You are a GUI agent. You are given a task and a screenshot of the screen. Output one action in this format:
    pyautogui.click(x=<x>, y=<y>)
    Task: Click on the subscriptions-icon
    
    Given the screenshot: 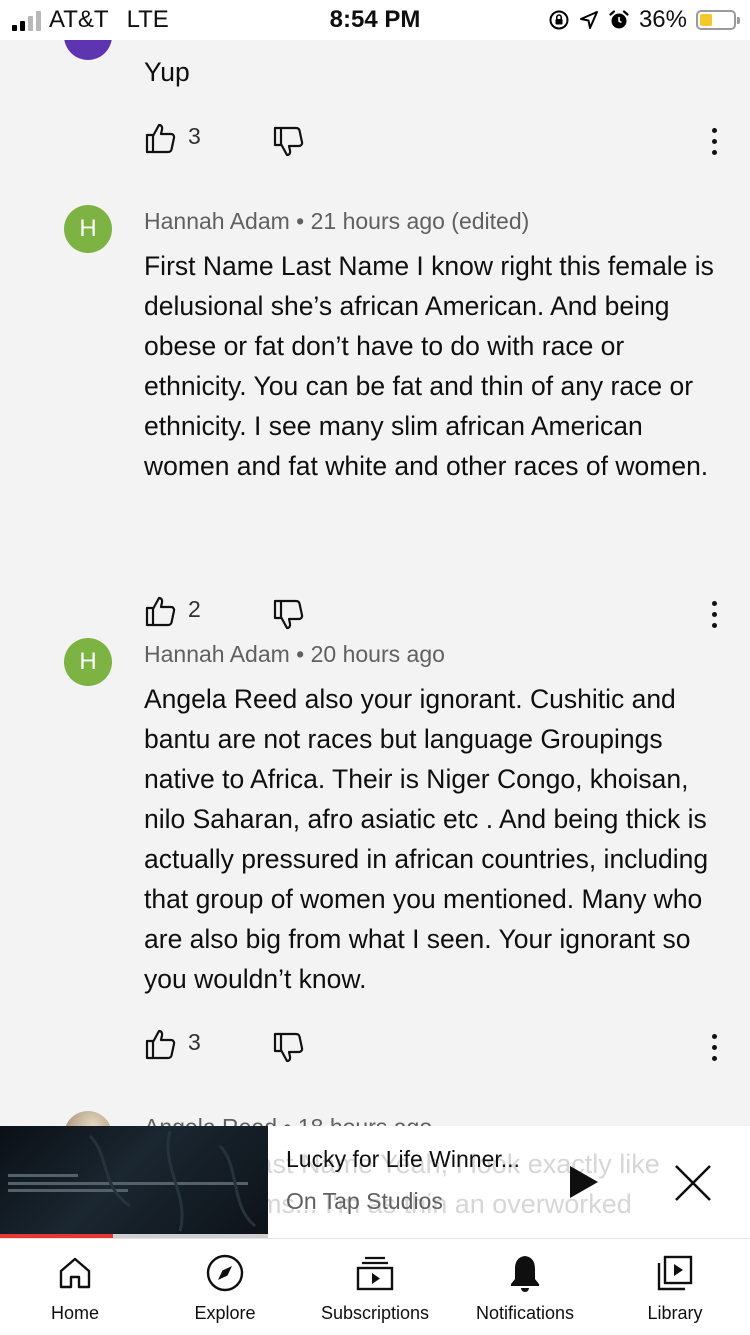 What is the action you would take?
    pyautogui.click(x=375, y=1273)
    